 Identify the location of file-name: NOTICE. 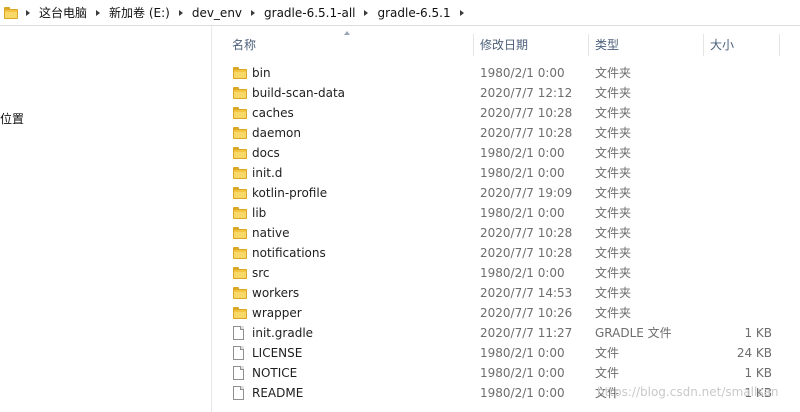
(275, 373).